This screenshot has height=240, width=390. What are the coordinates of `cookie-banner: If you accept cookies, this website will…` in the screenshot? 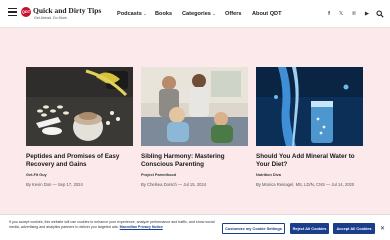 It's located at (195, 227).